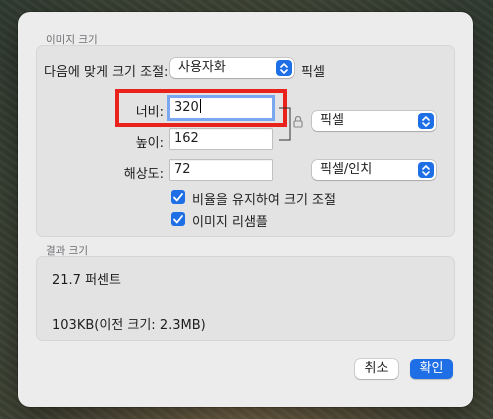  I want to click on ok-button: 확인, so click(431, 369).